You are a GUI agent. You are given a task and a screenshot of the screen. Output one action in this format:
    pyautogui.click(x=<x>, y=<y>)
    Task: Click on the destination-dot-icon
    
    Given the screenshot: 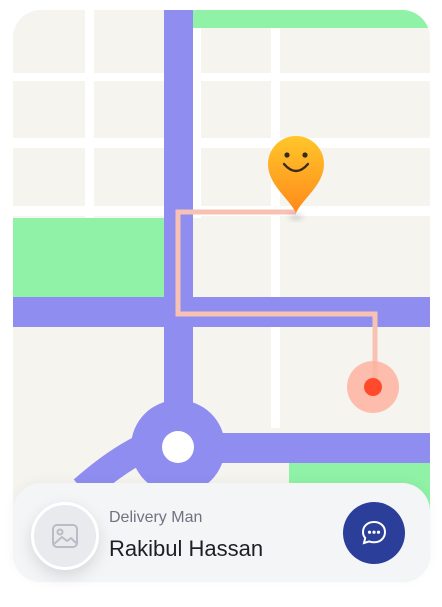 What is the action you would take?
    pyautogui.click(x=373, y=387)
    